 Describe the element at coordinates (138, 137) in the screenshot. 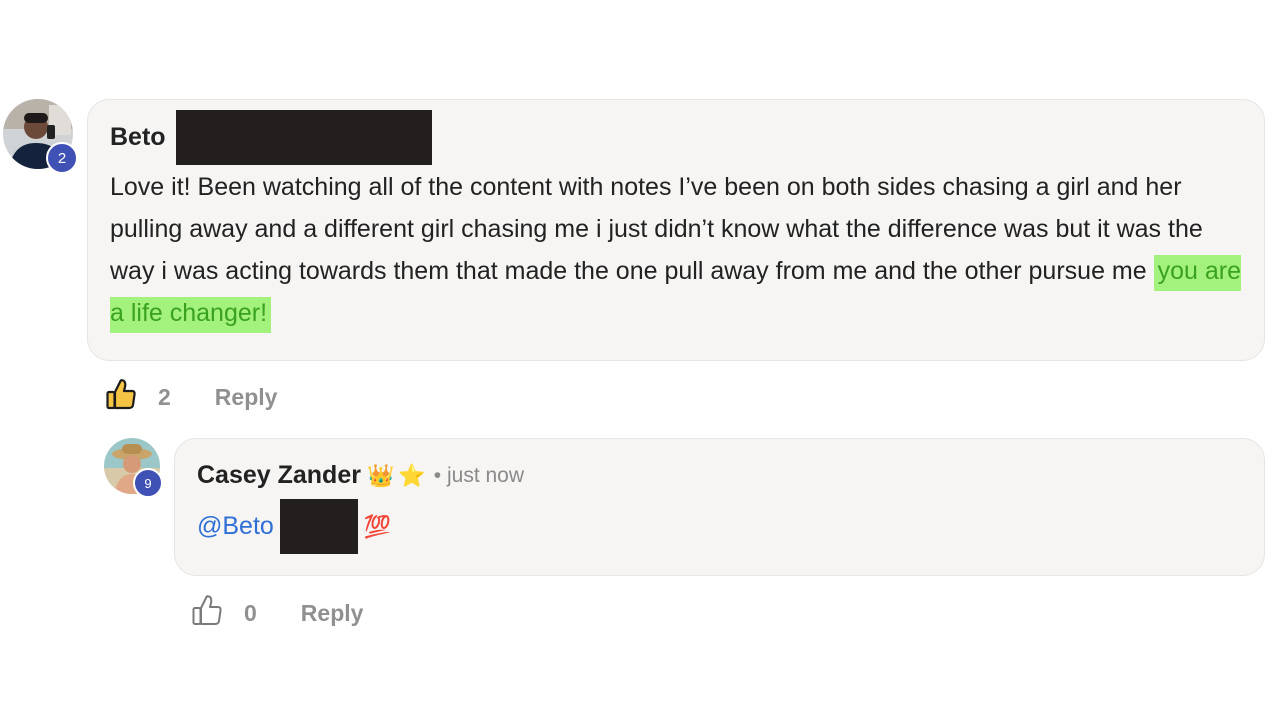

I see `comment-author-name: Beto` at that location.